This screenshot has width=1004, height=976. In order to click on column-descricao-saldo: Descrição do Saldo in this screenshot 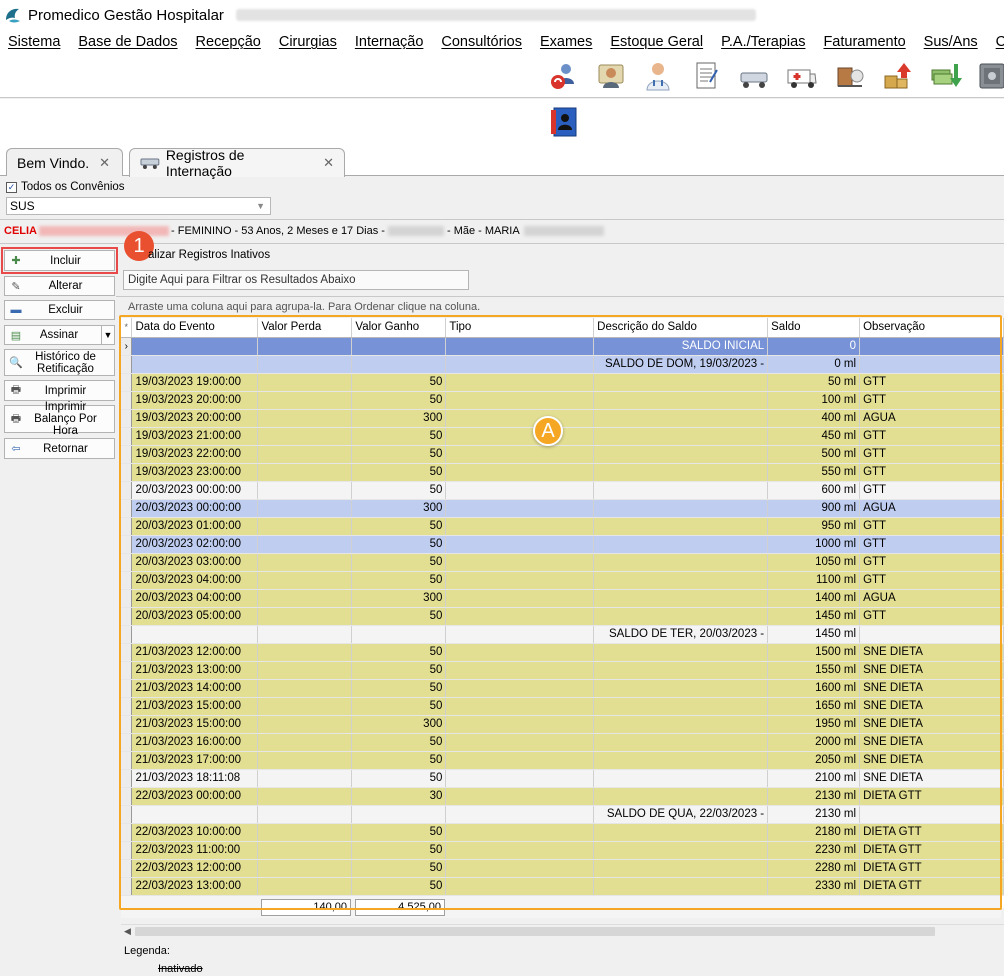, I will do `click(681, 328)`.